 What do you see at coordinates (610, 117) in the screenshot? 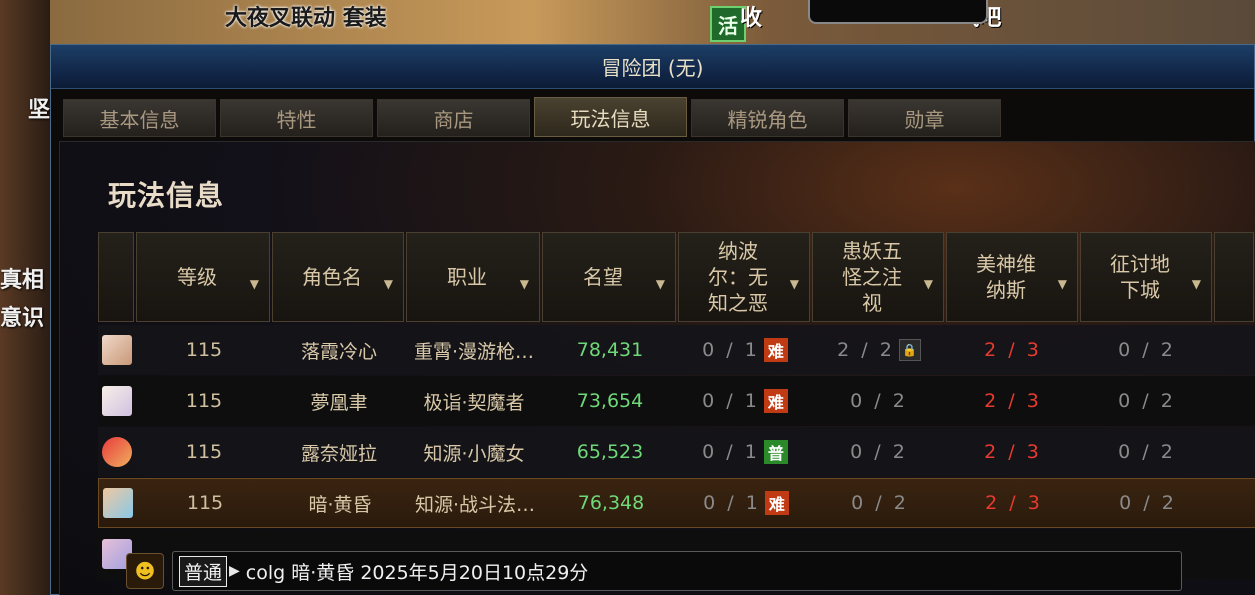
I see `tab-gameplay-info: 玩法信息` at bounding box center [610, 117].